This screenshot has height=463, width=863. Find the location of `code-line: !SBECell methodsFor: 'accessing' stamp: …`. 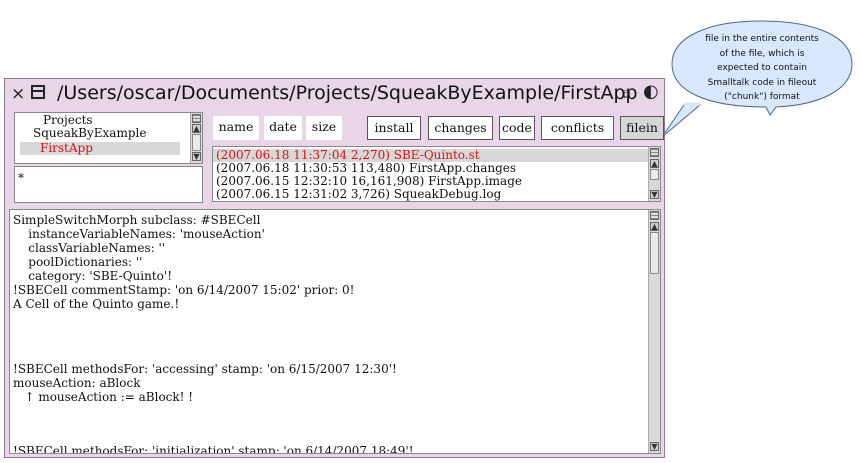

code-line: !SBECell methodsFor: 'accessing' stamp: … is located at coordinates (205, 369).